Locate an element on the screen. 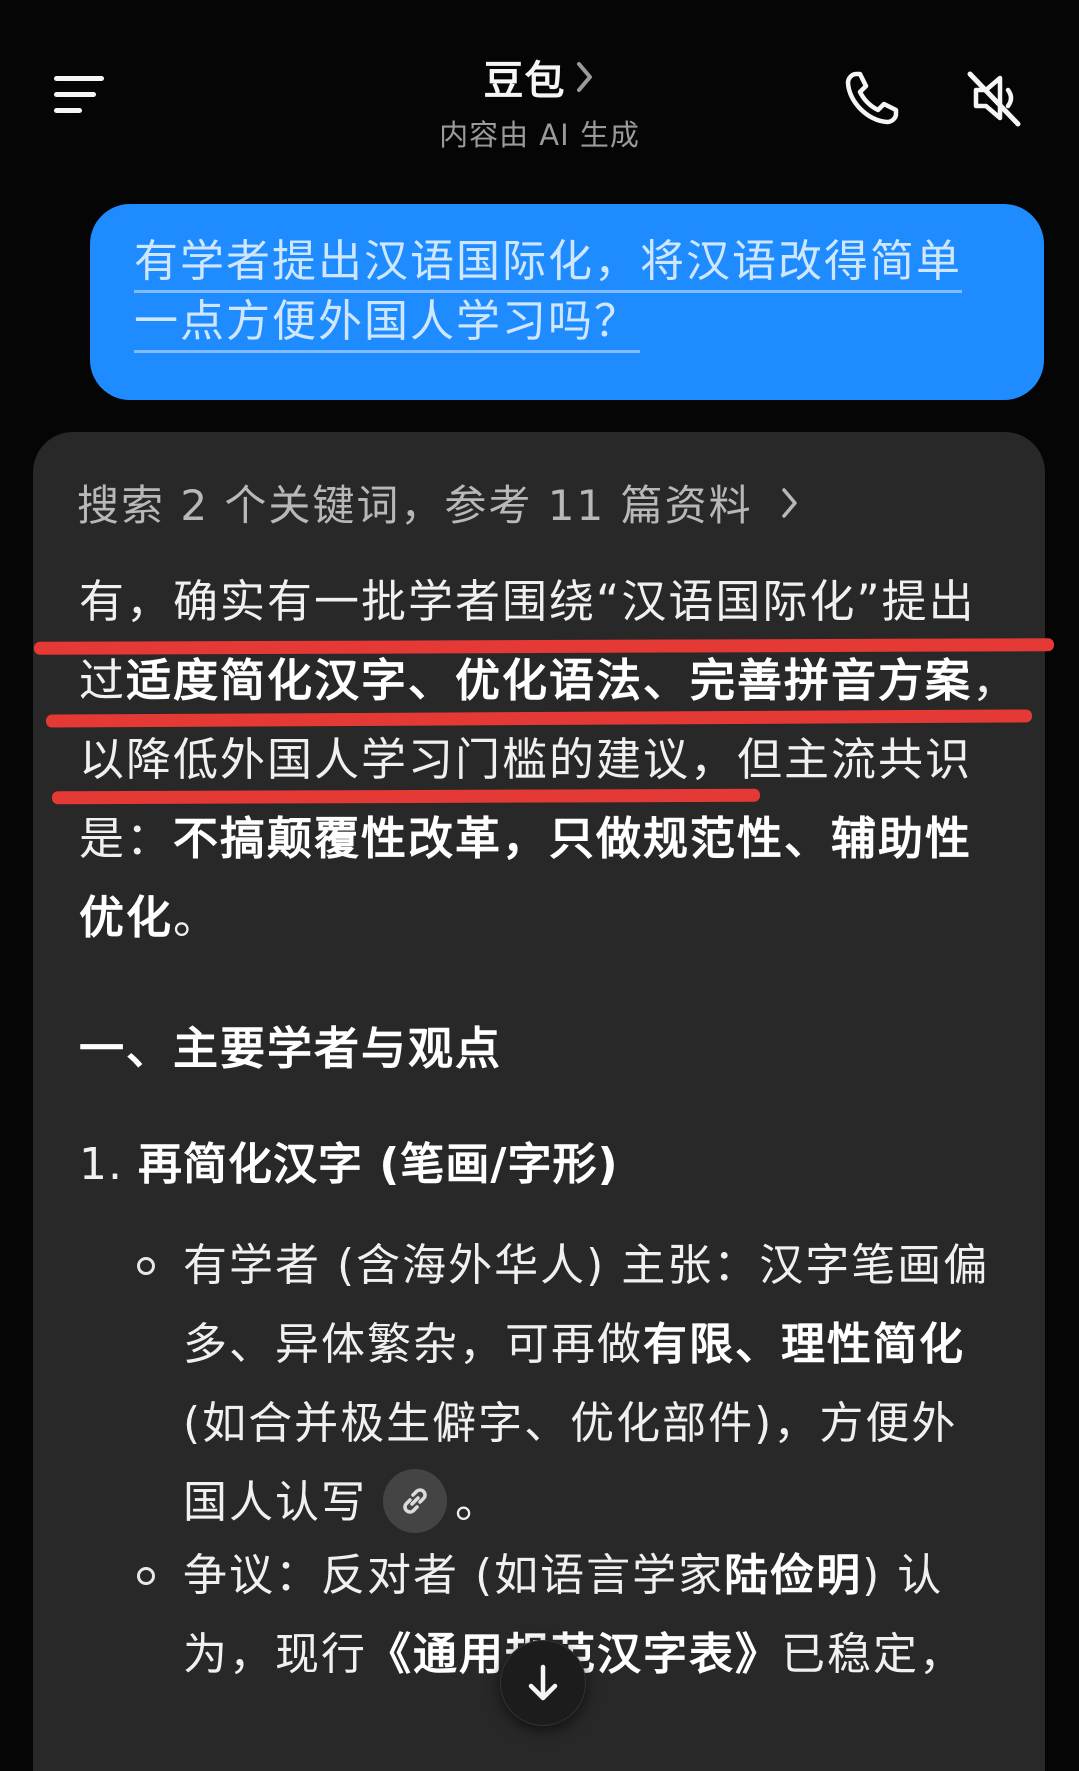 Image resolution: width=1079 pixels, height=1771 pixels. speaker-muted-icon is located at coordinates (994, 99).